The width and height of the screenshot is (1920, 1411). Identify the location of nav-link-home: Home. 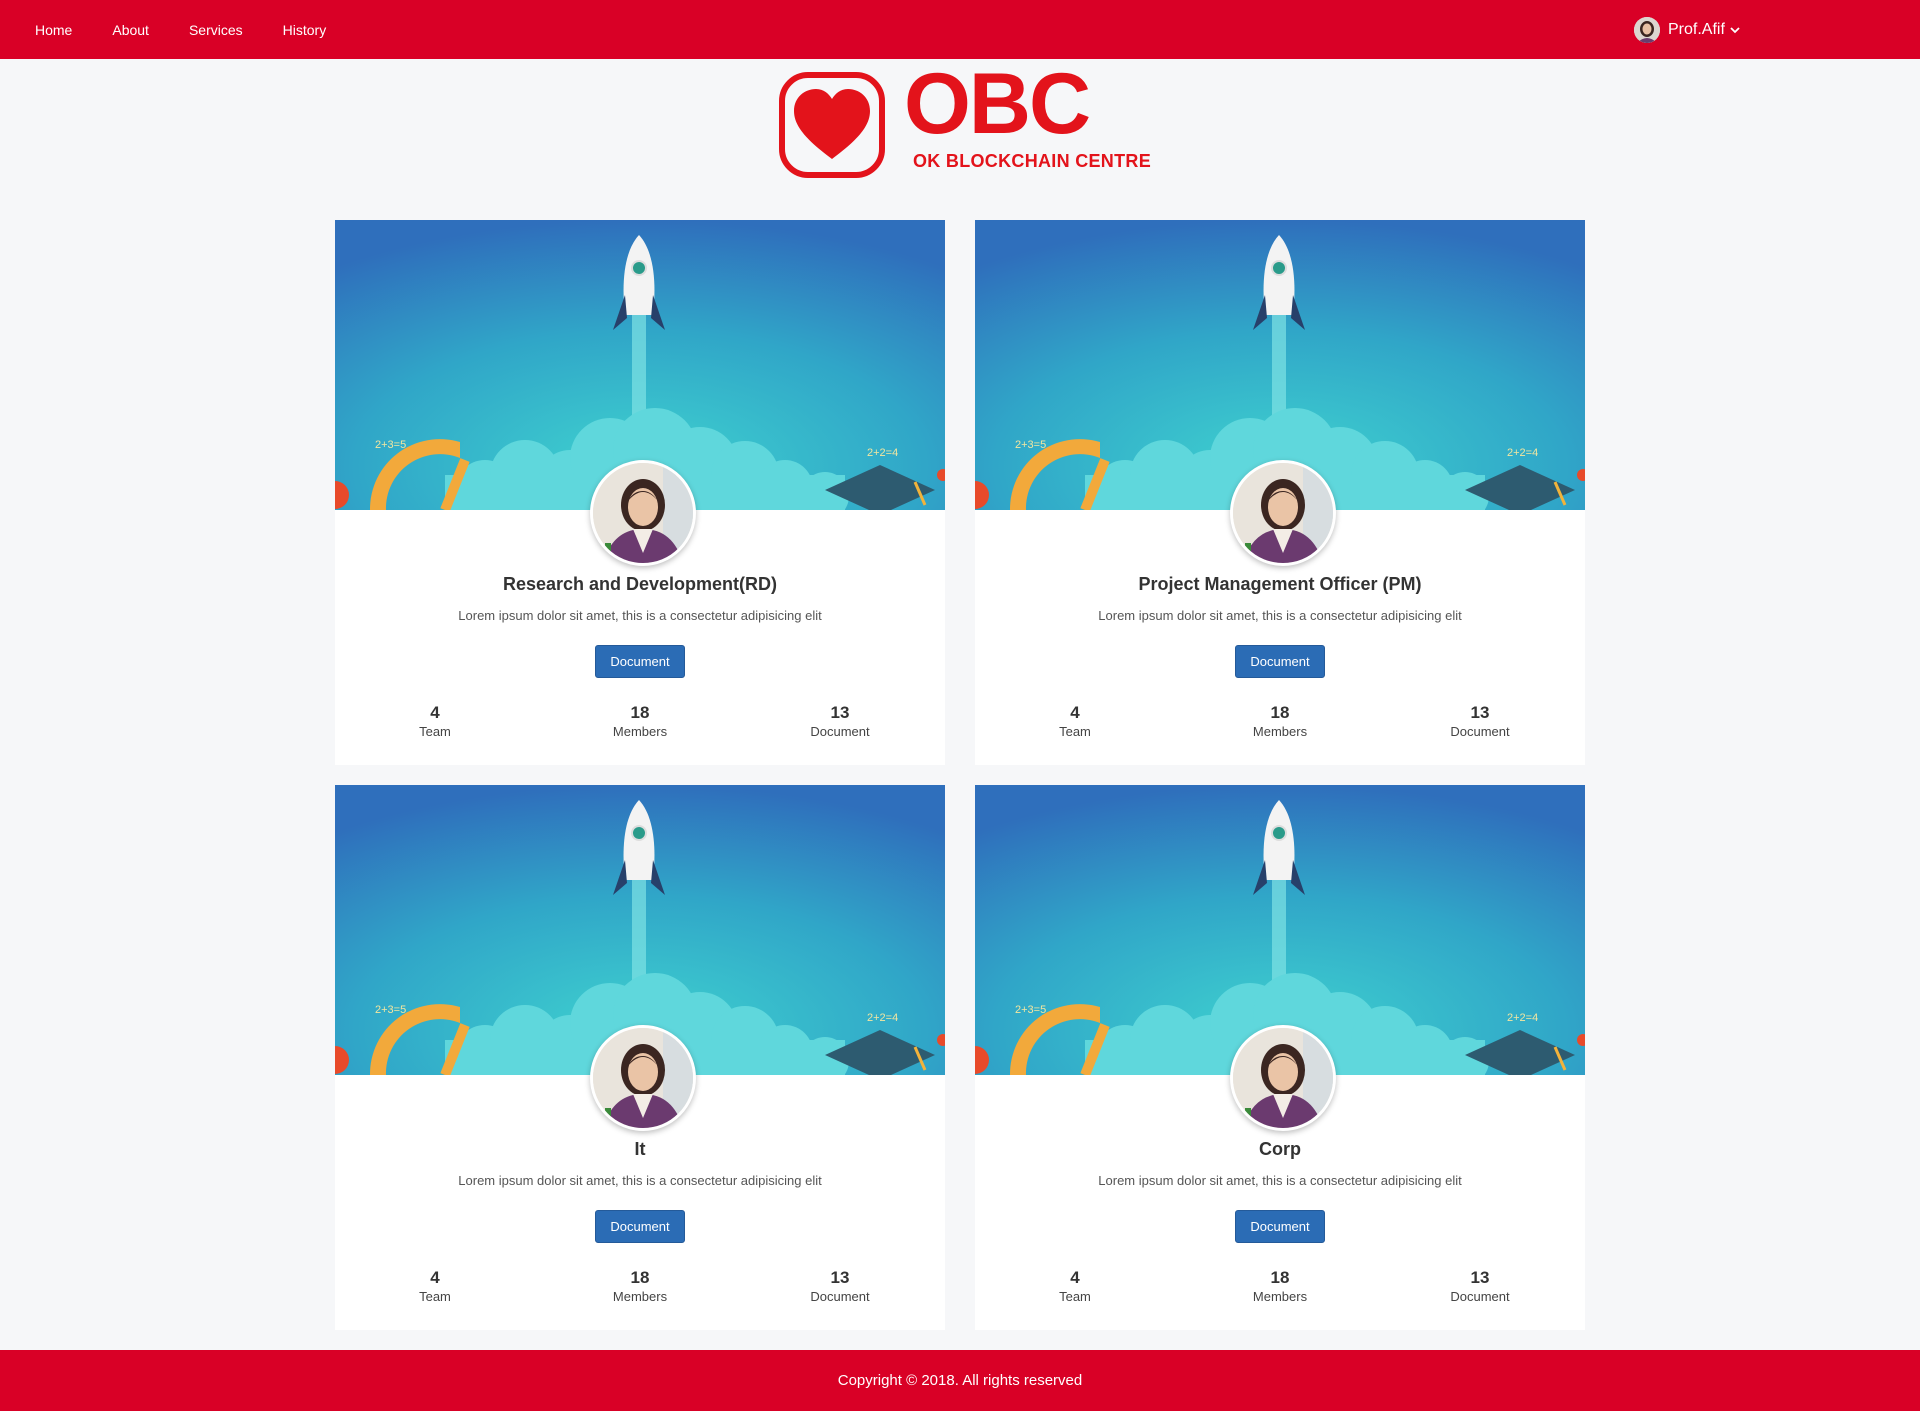
(53, 30).